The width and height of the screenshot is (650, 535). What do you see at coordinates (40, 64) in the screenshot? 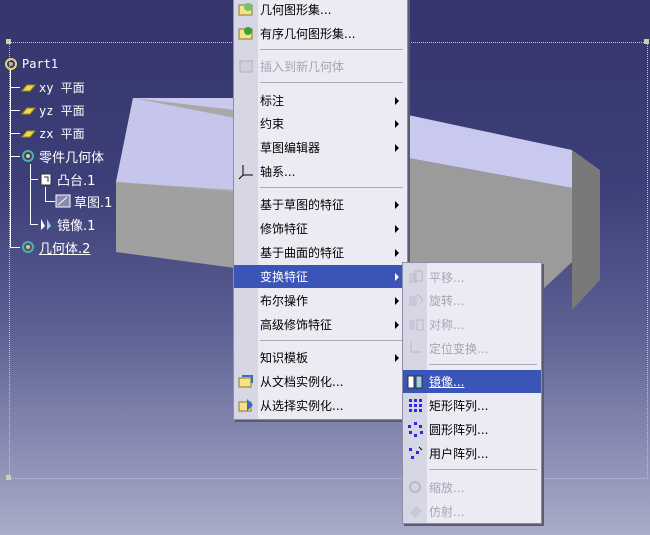
I see `tree-label-part: Part1` at bounding box center [40, 64].